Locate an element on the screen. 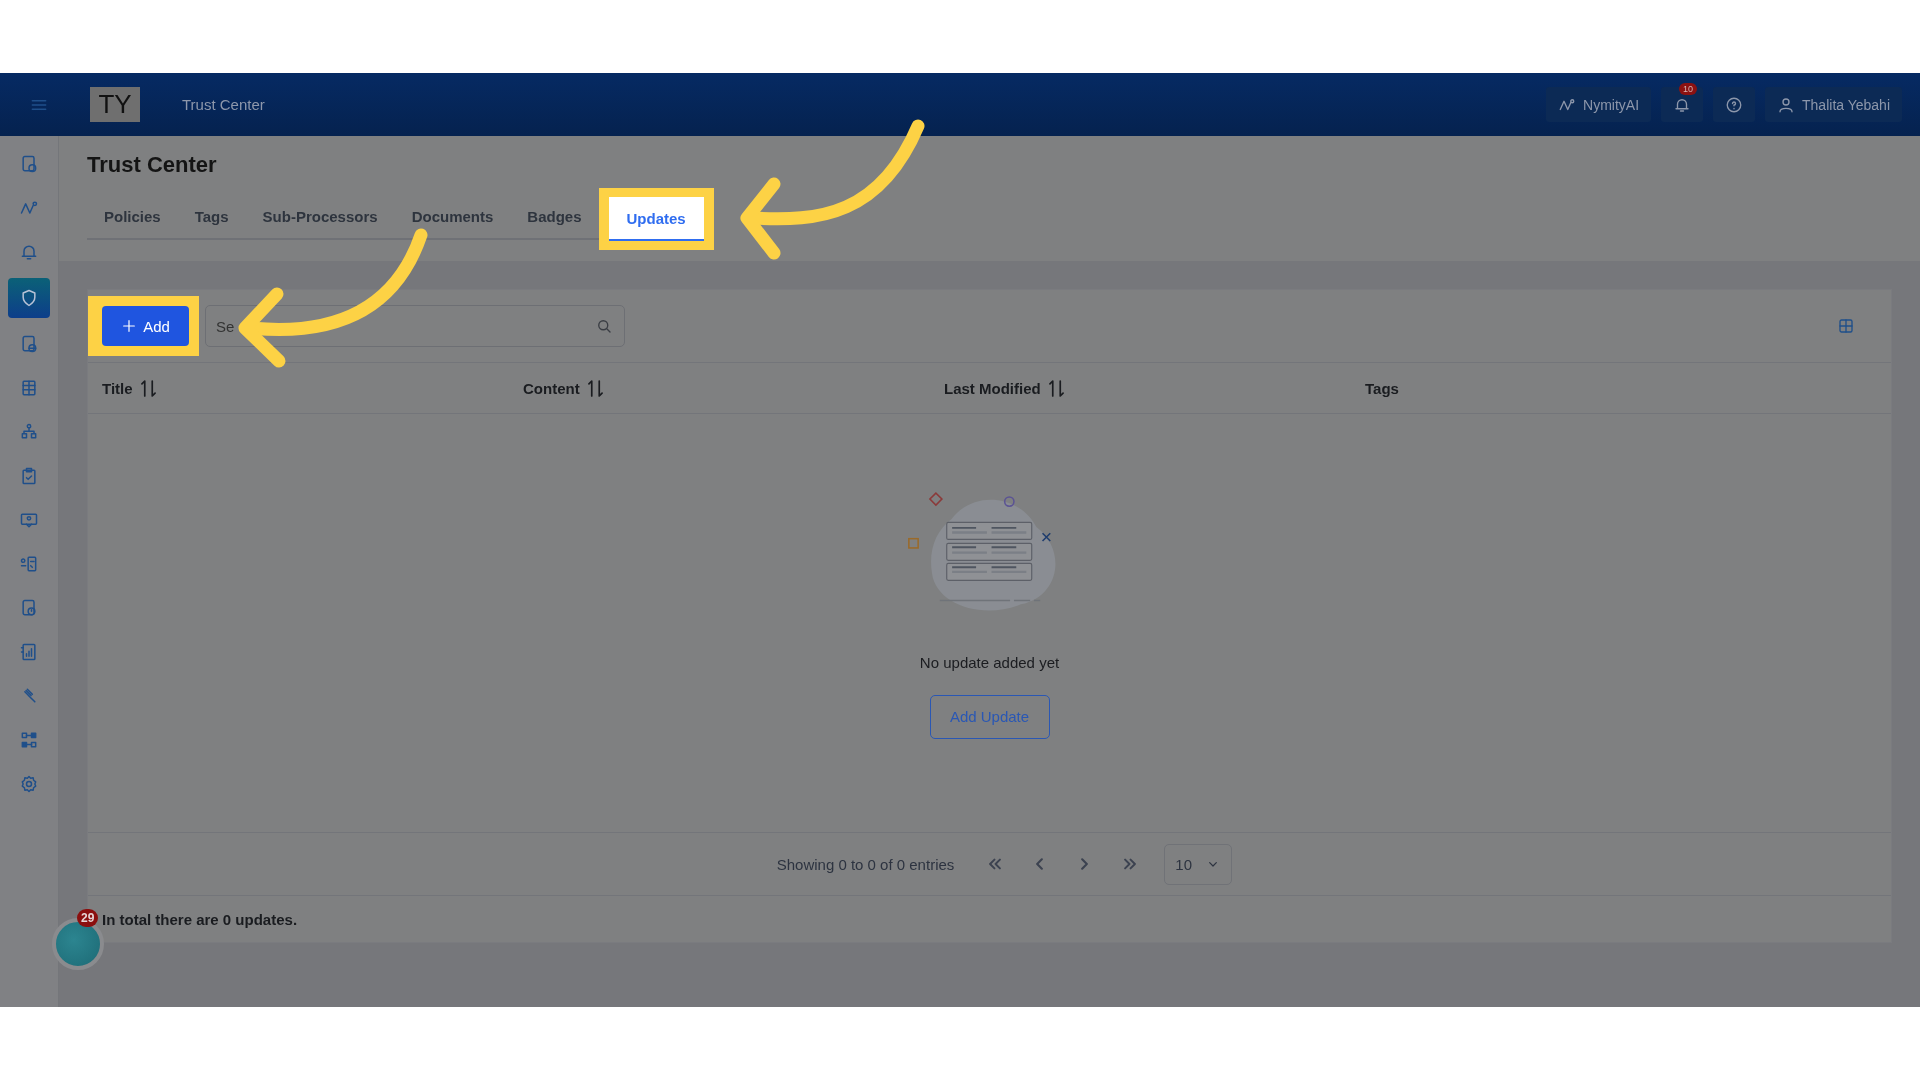 The width and height of the screenshot is (1920, 1080). monitor-person-icon is located at coordinates (29, 520).